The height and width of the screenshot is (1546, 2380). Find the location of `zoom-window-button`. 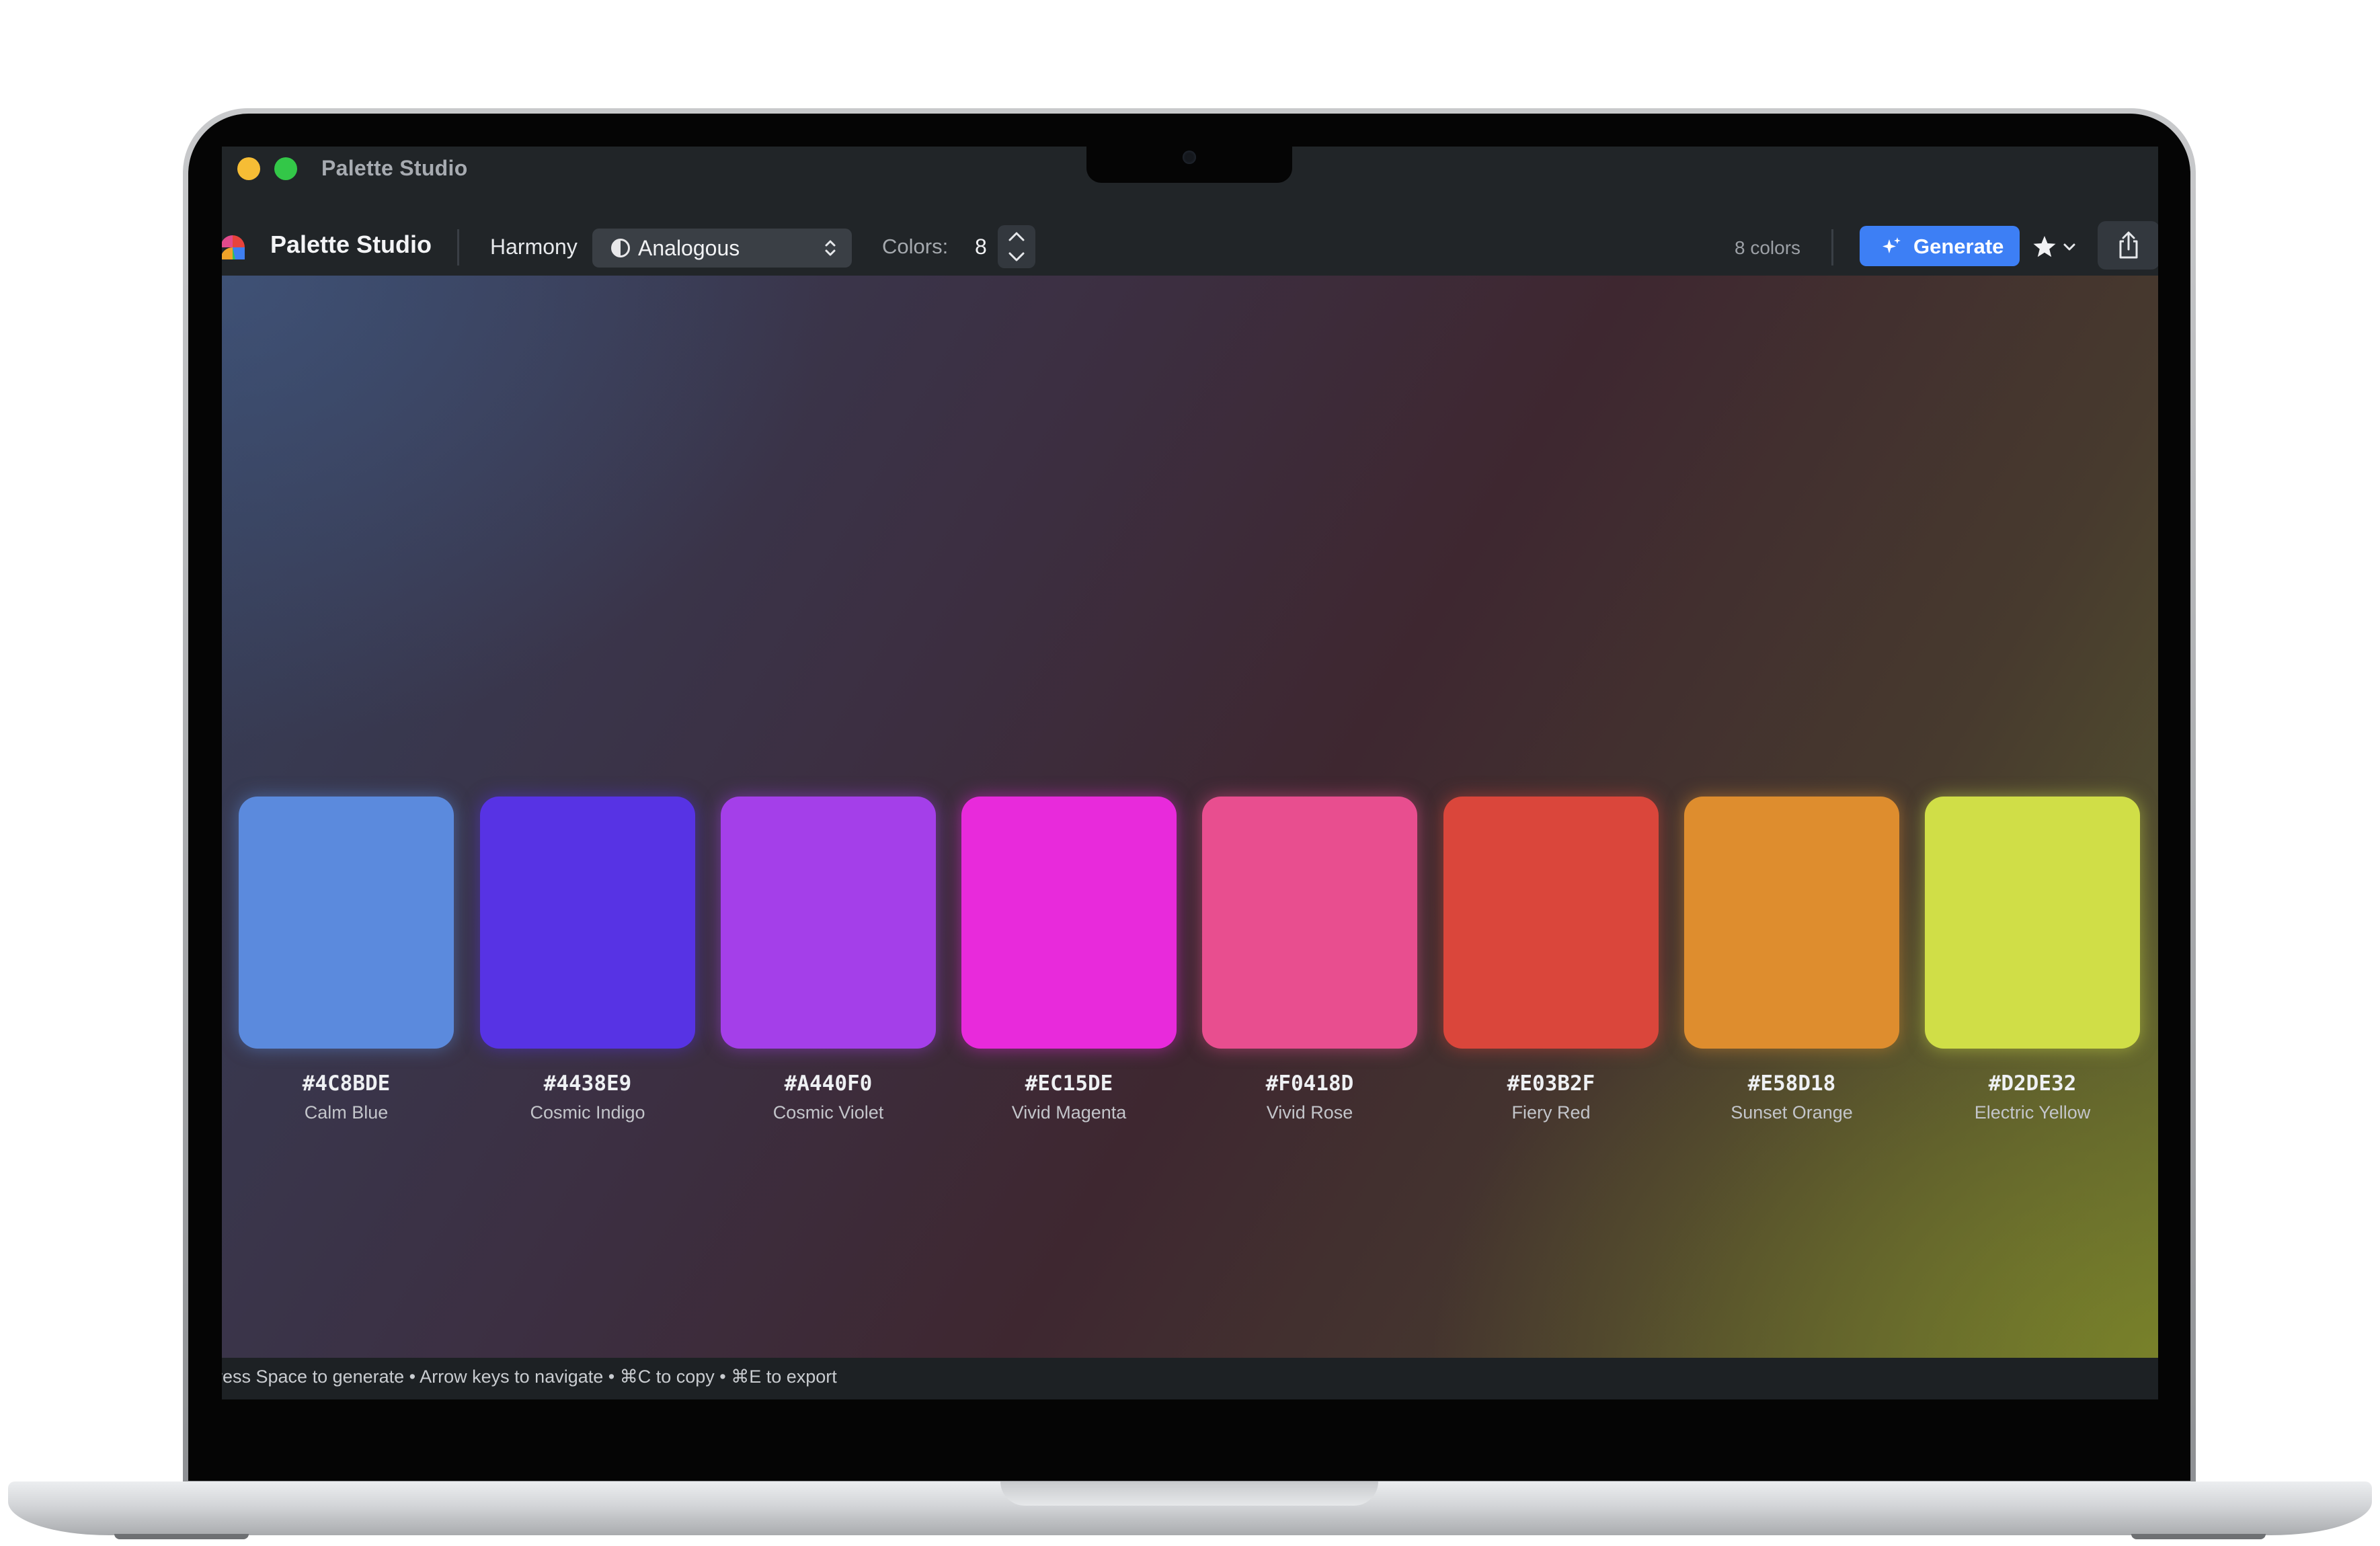

zoom-window-button is located at coordinates (285, 168).